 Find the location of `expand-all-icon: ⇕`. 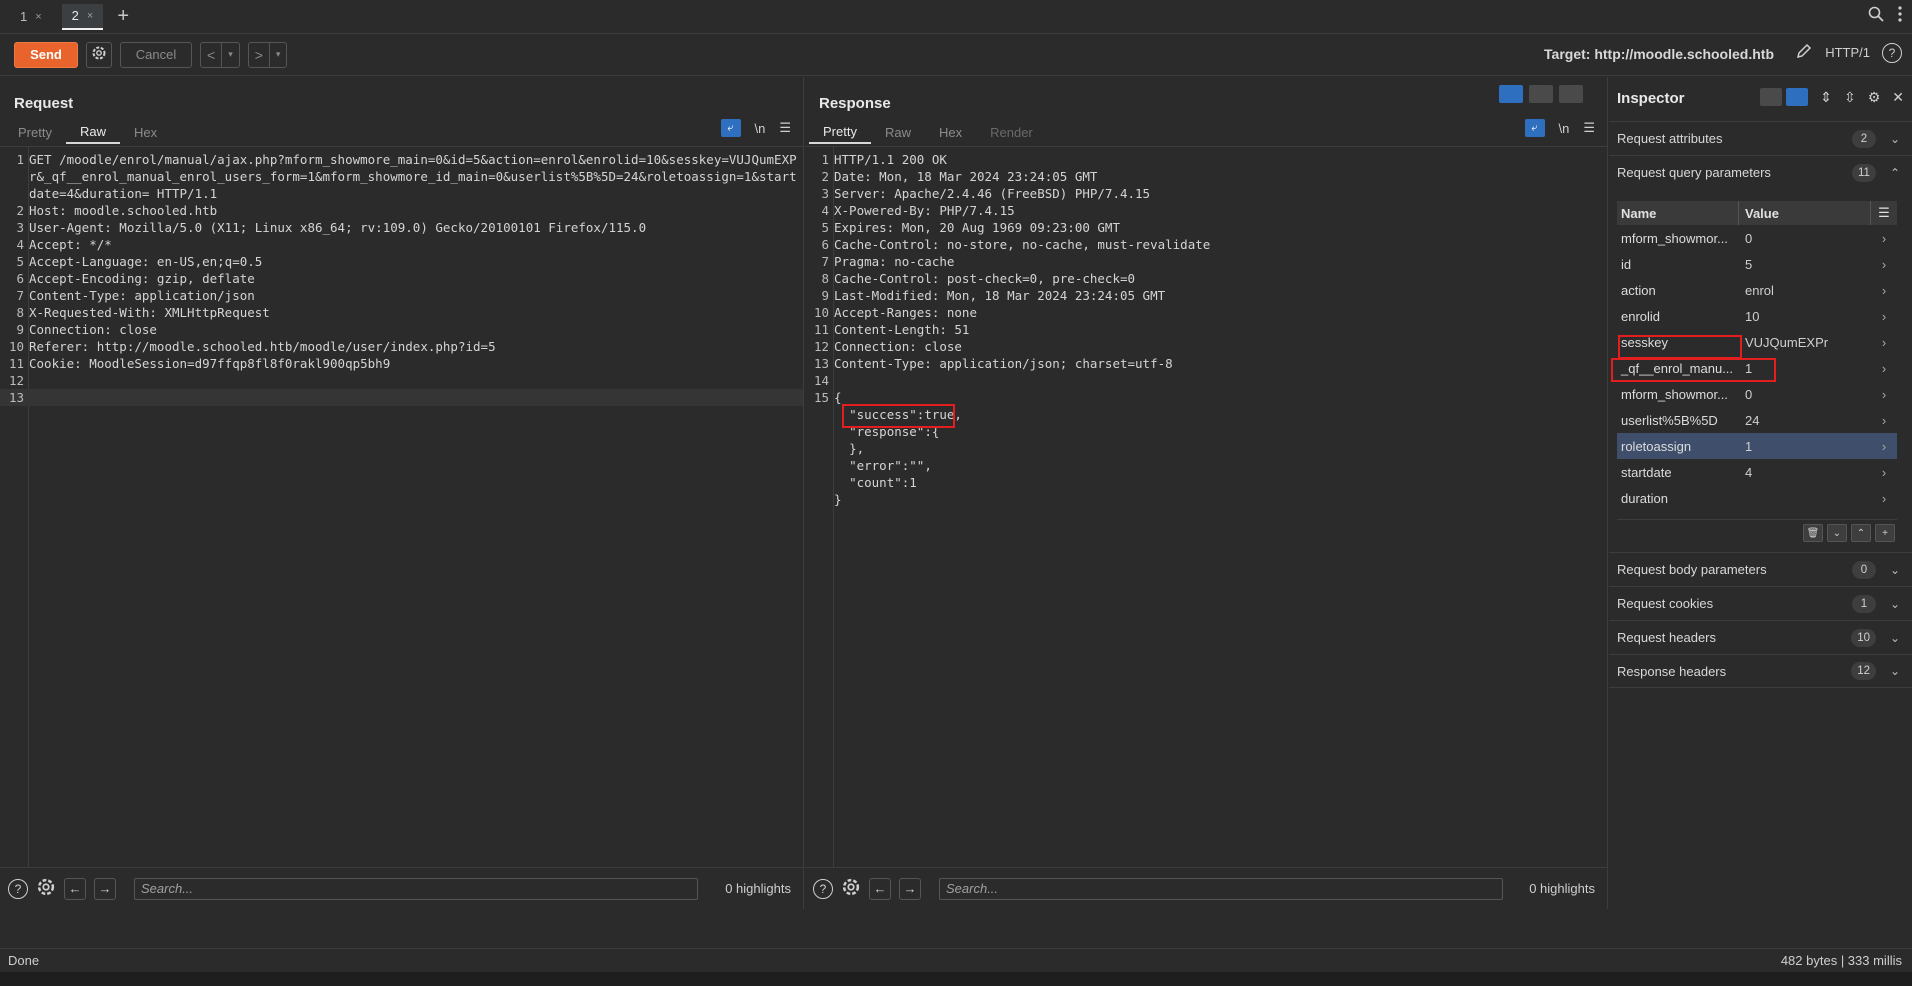

expand-all-icon: ⇕ is located at coordinates (1826, 97).